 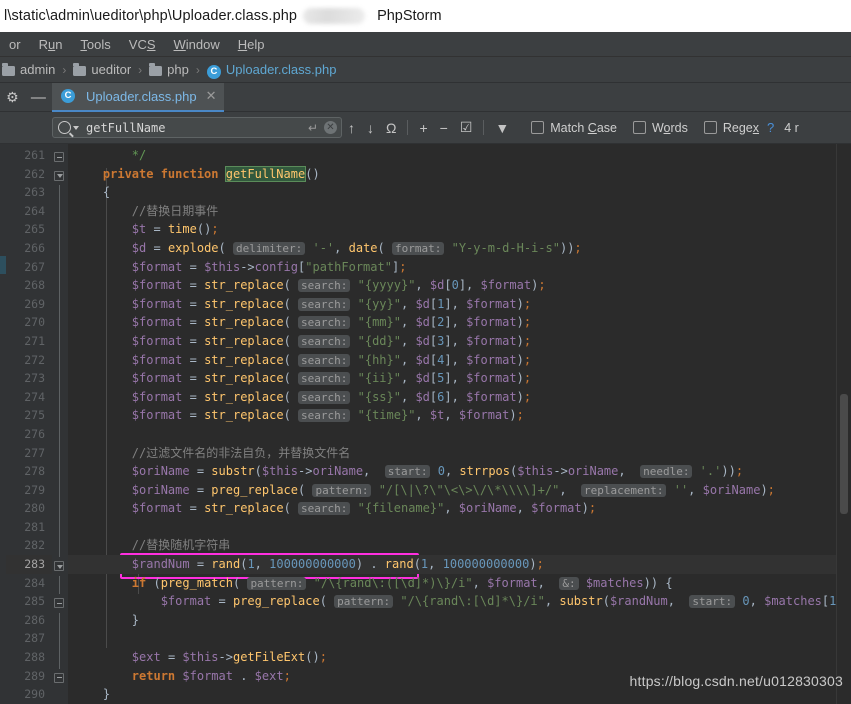 I want to click on add-occurrence-button: +, so click(x=423, y=128).